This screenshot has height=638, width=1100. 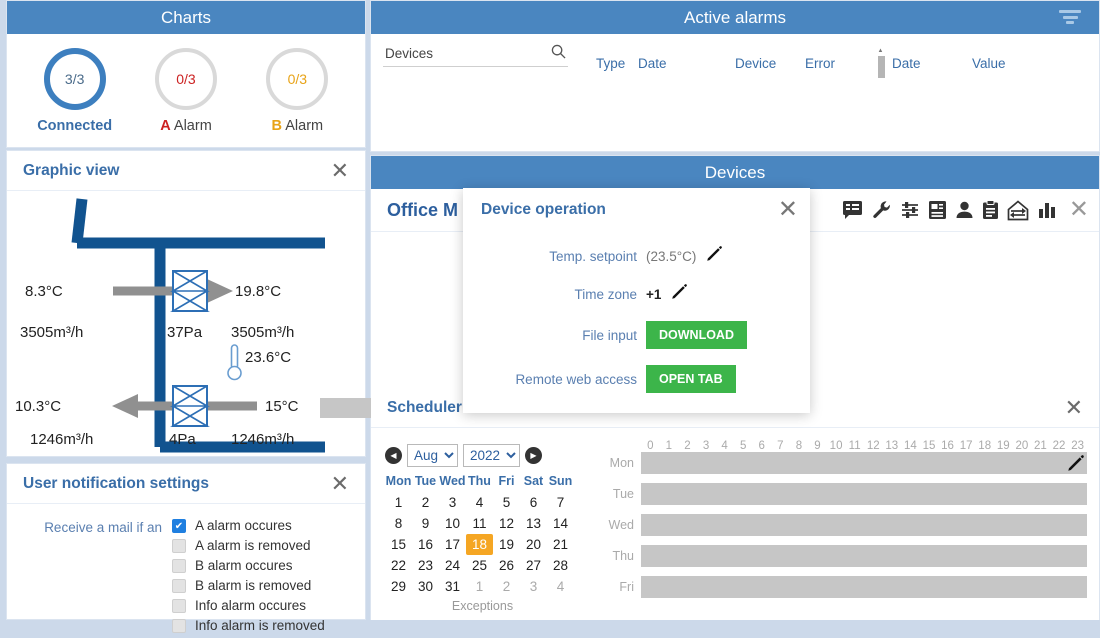 What do you see at coordinates (543, 209) in the screenshot?
I see `device-operation-title: Device operation` at bounding box center [543, 209].